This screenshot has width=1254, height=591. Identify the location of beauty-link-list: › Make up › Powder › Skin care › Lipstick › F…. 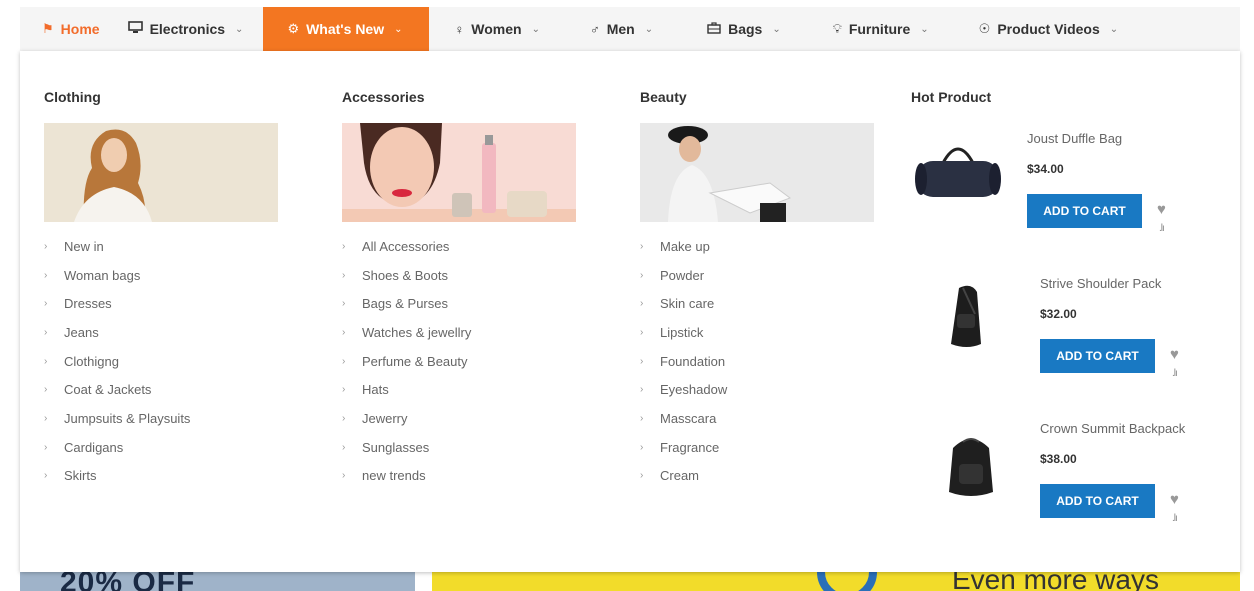
(757, 361).